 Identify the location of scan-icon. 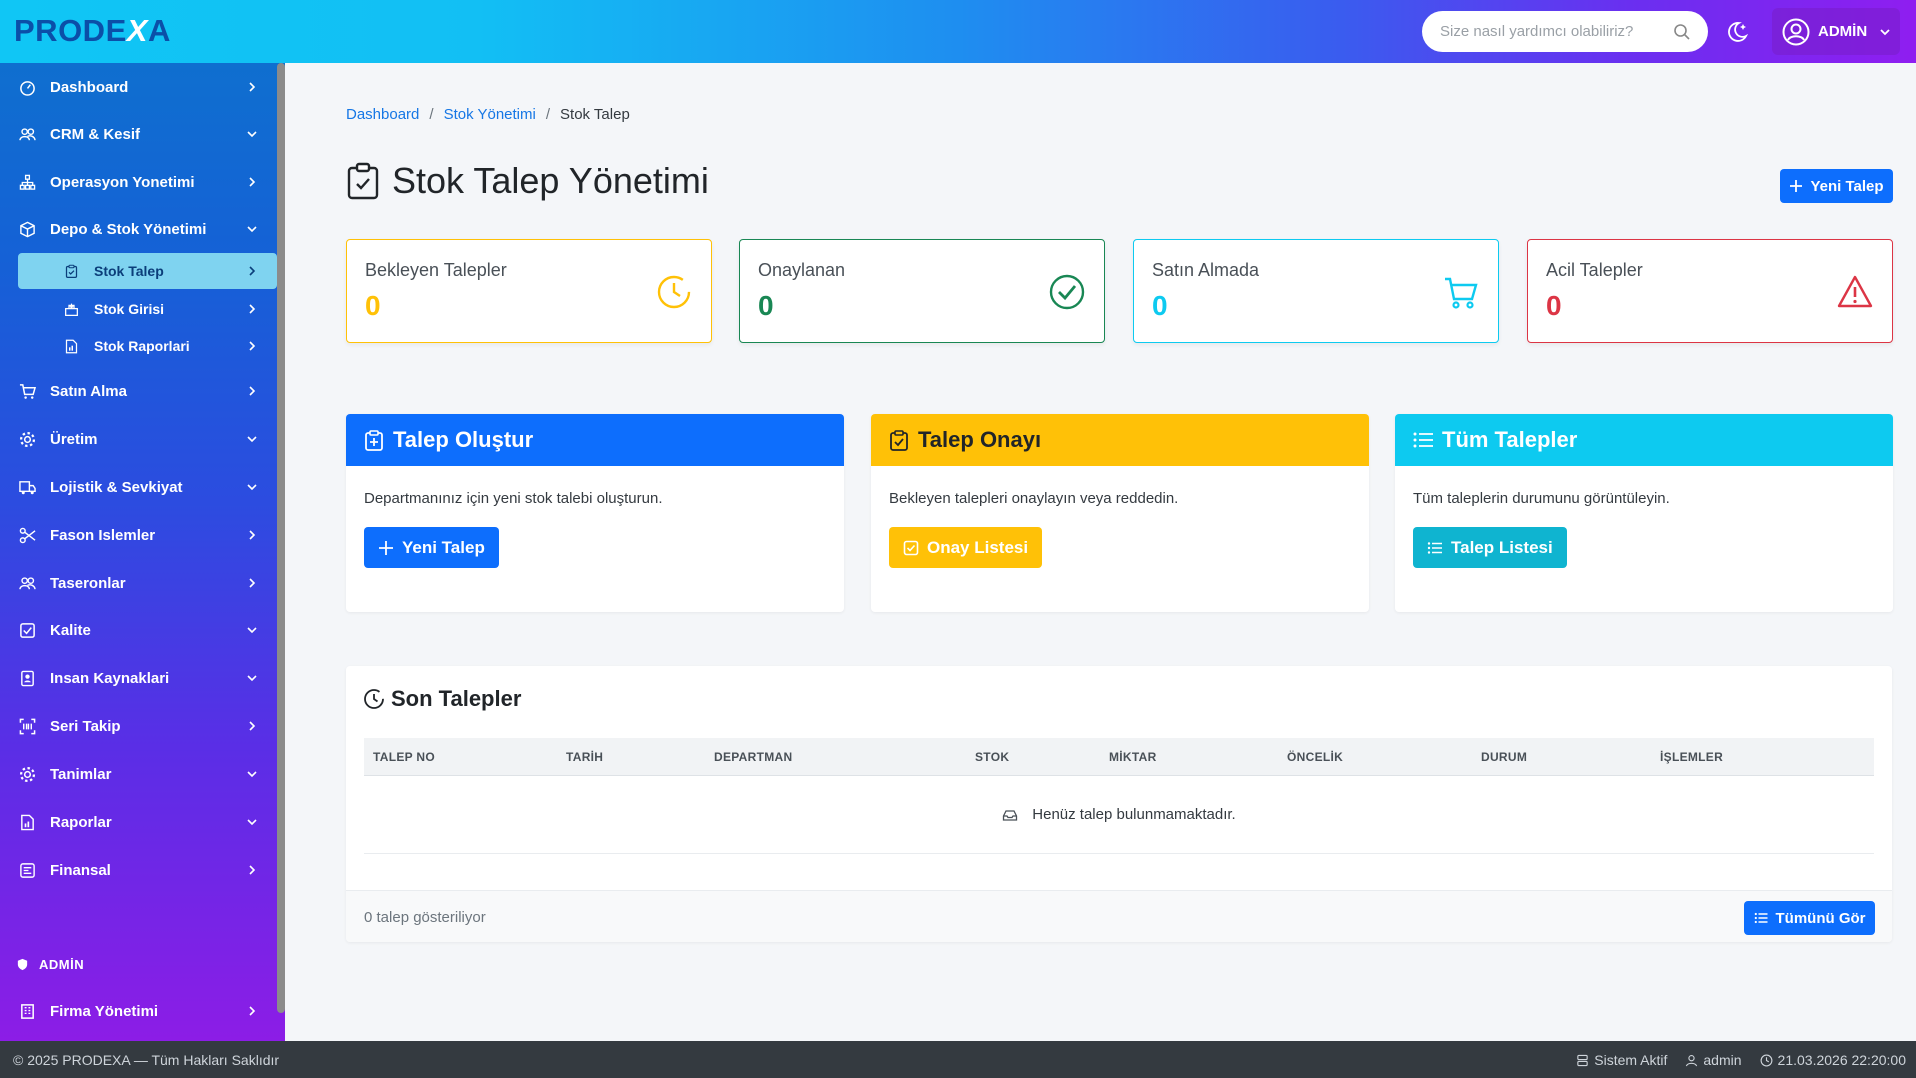
(27, 726).